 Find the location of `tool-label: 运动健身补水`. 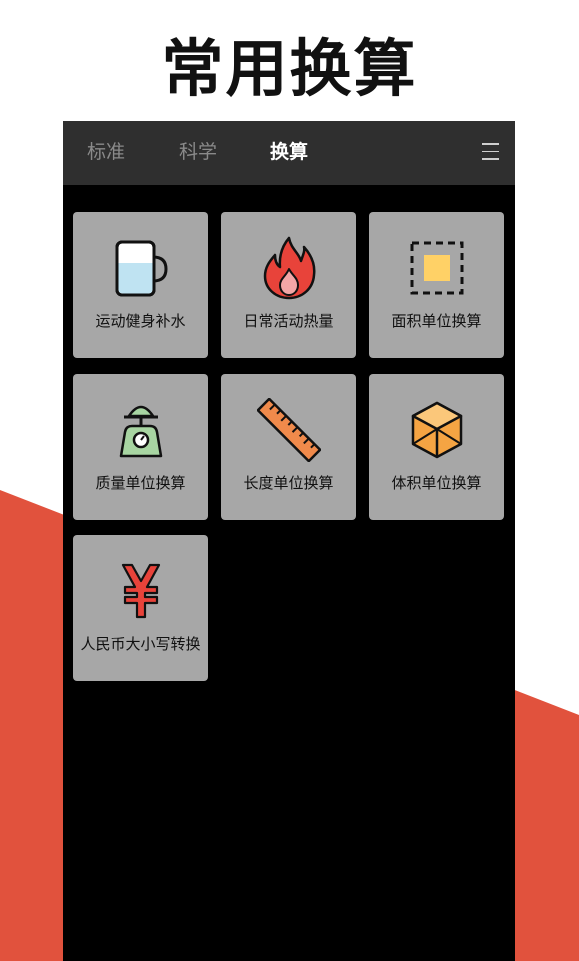

tool-label: 运动健身补水 is located at coordinates (140, 321).